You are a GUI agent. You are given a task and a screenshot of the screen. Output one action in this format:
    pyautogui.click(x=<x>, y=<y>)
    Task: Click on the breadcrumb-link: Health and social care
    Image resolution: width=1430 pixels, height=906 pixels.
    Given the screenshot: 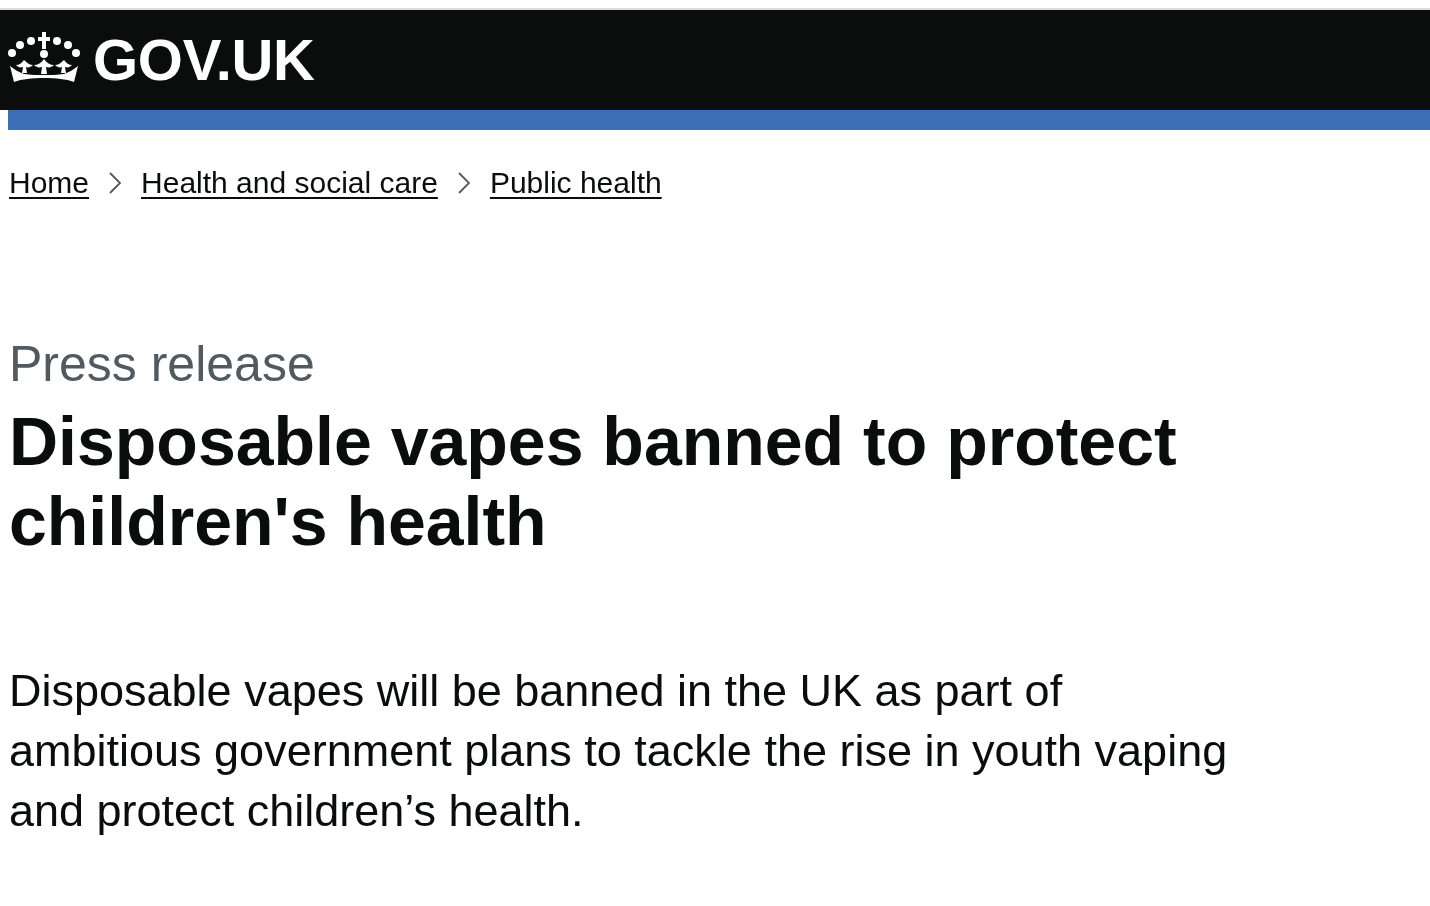 What is the action you would take?
    pyautogui.click(x=289, y=183)
    